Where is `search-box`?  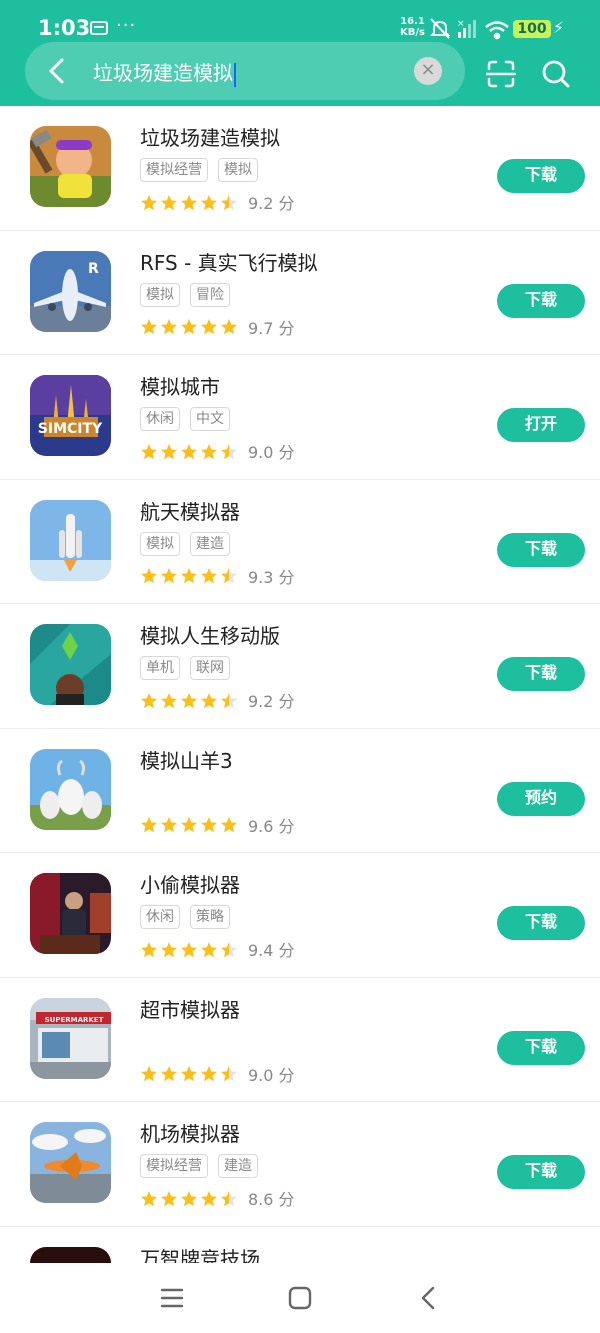
search-box is located at coordinates (245, 71).